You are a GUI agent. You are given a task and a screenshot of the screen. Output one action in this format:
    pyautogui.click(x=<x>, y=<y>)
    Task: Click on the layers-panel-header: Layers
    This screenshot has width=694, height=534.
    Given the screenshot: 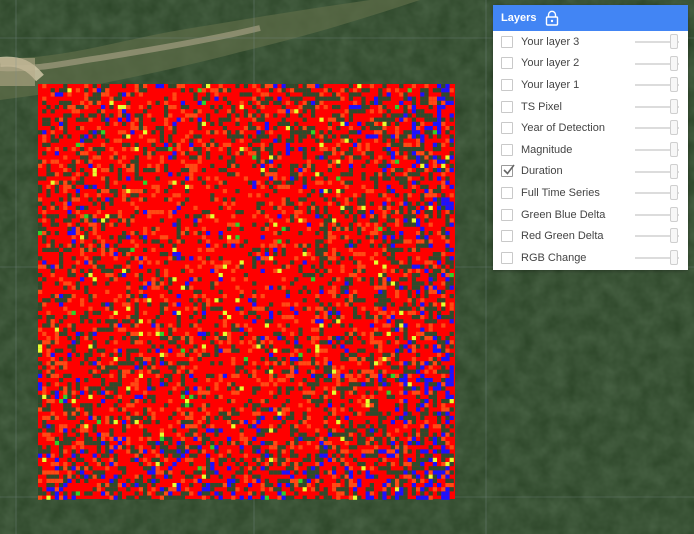 What is the action you would take?
    pyautogui.click(x=590, y=18)
    